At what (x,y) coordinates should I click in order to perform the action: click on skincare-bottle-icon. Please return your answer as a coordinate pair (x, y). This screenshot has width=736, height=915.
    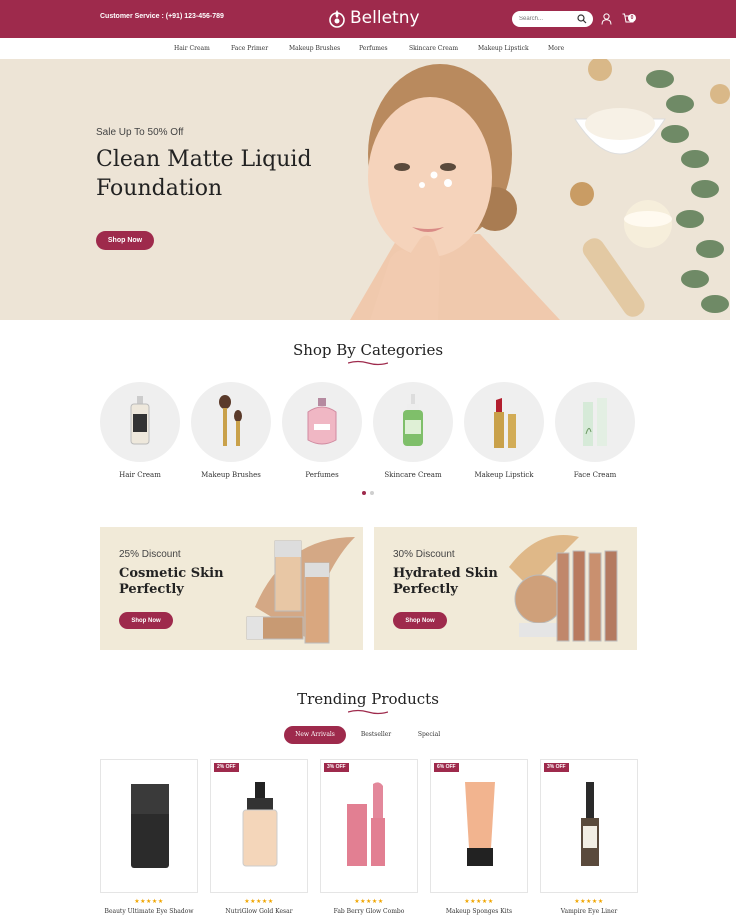
    Looking at the image, I should click on (413, 420).